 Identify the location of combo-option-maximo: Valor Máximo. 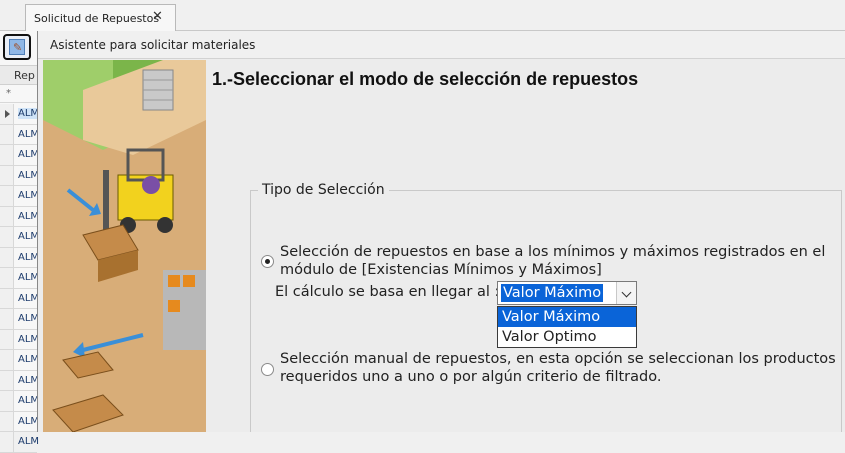
(567, 317).